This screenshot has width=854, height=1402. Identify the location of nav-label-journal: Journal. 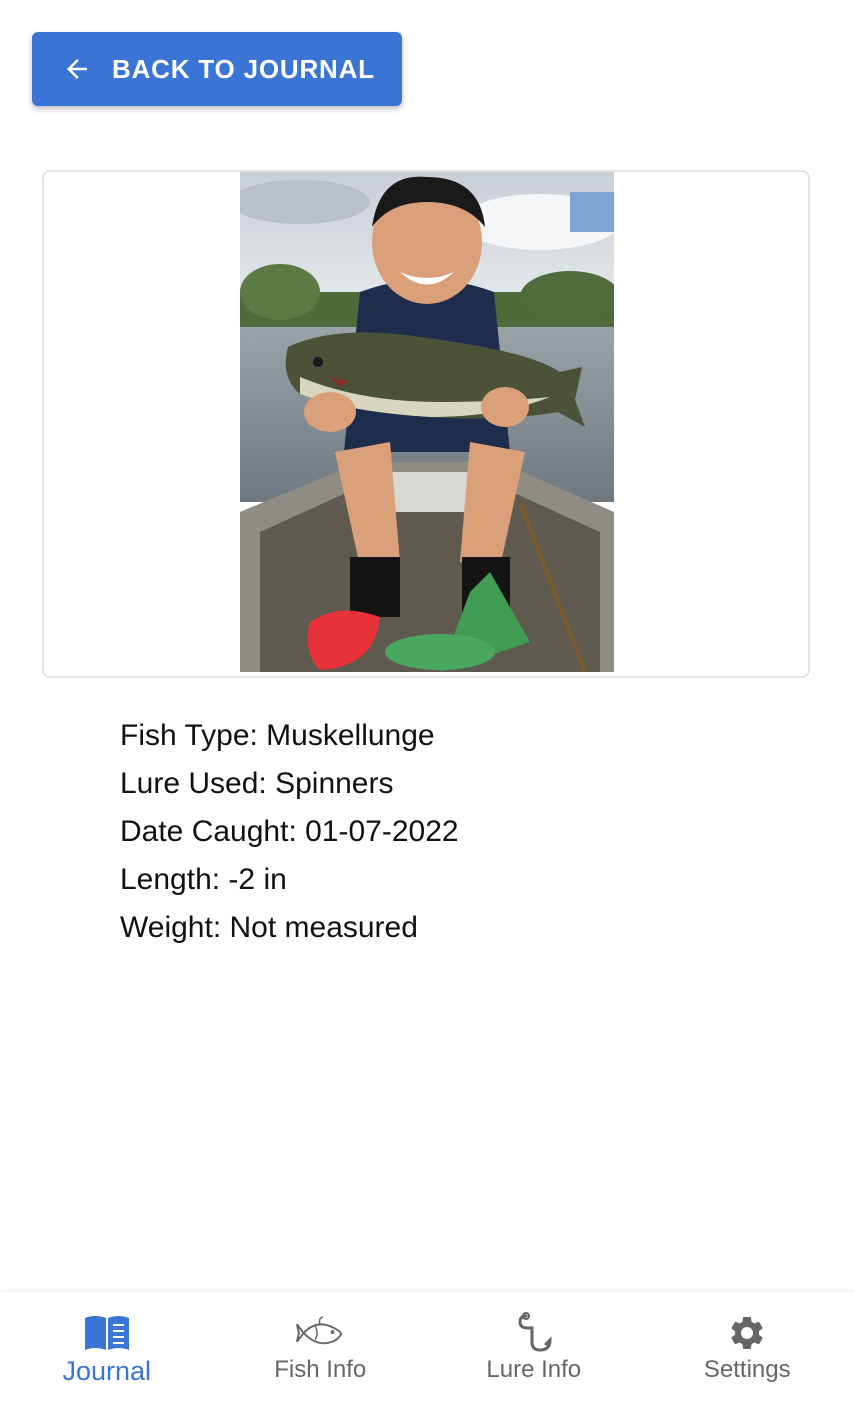
(107, 1371).